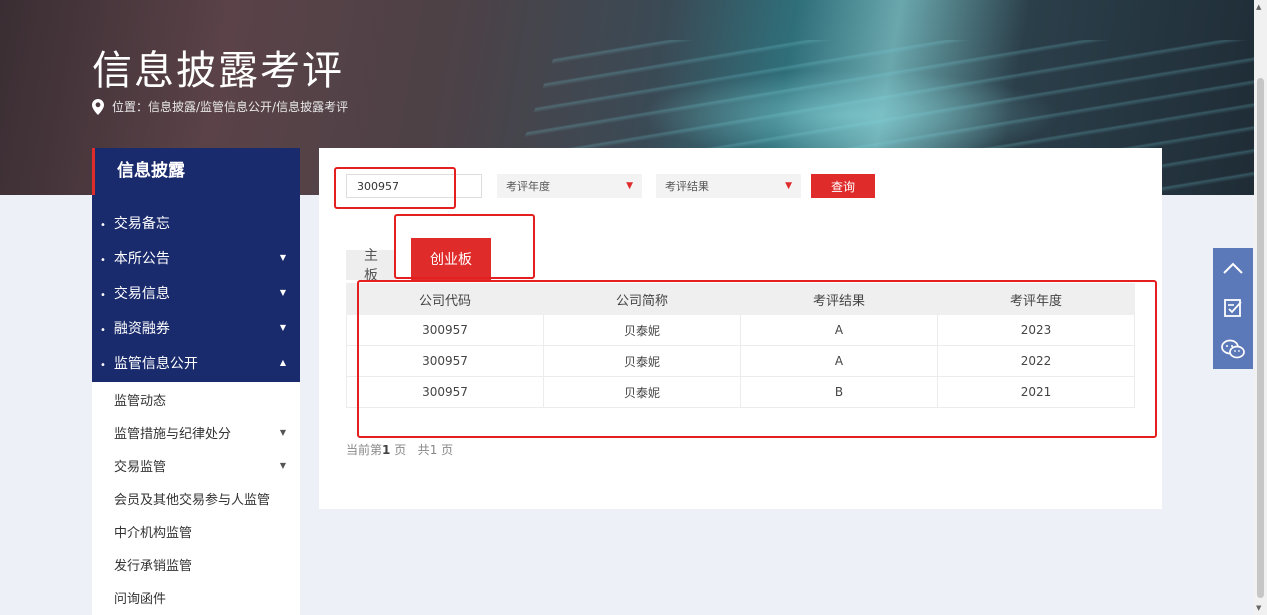  Describe the element at coordinates (728, 186) in the screenshot. I see `evaluation-result-select: 考评结果 ▼` at that location.